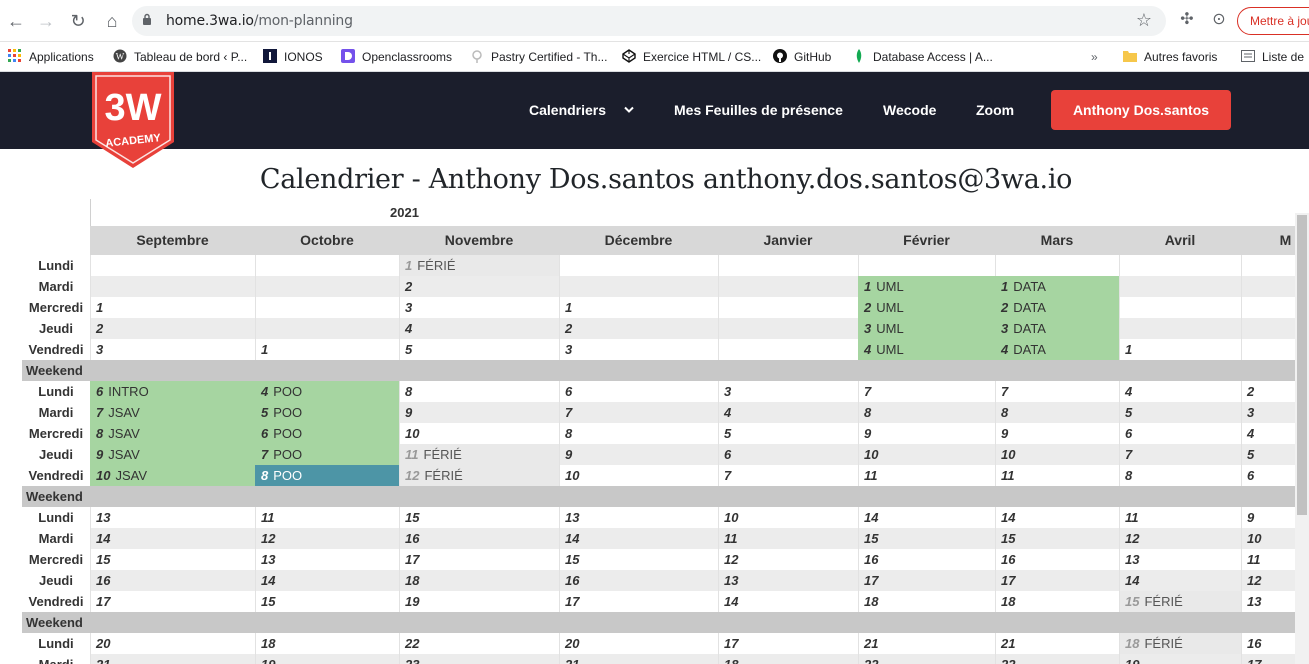 The height and width of the screenshot is (664, 1309). Describe the element at coordinates (1180, 412) in the screenshot. I see `calendar-day-cell: 5` at that location.